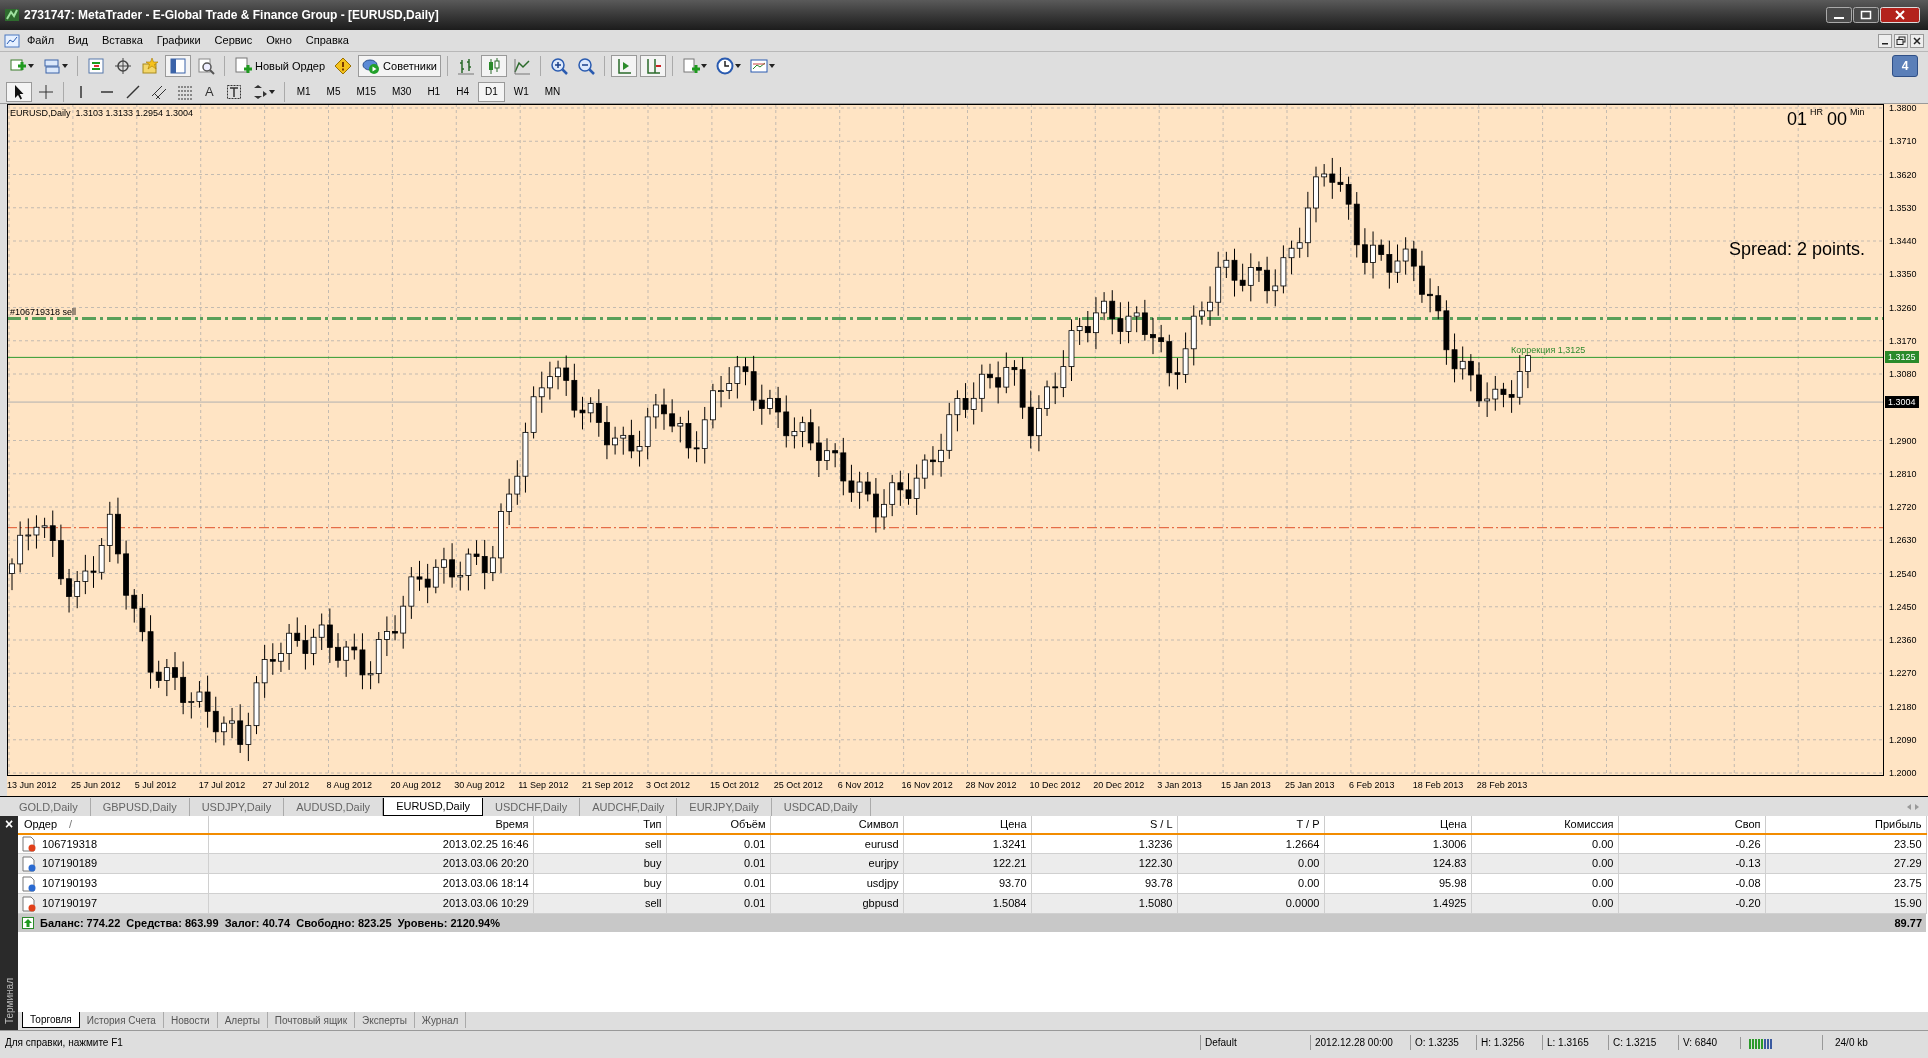 The width and height of the screenshot is (1928, 1058). Describe the element at coordinates (1797, 119) in the screenshot. I see `timer-hours: 01` at that location.